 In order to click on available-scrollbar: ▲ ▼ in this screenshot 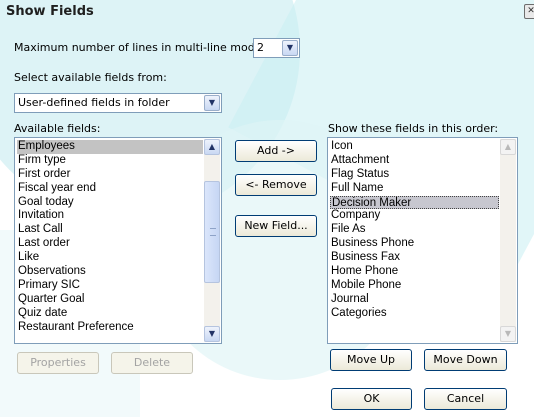, I will do `click(212, 240)`.